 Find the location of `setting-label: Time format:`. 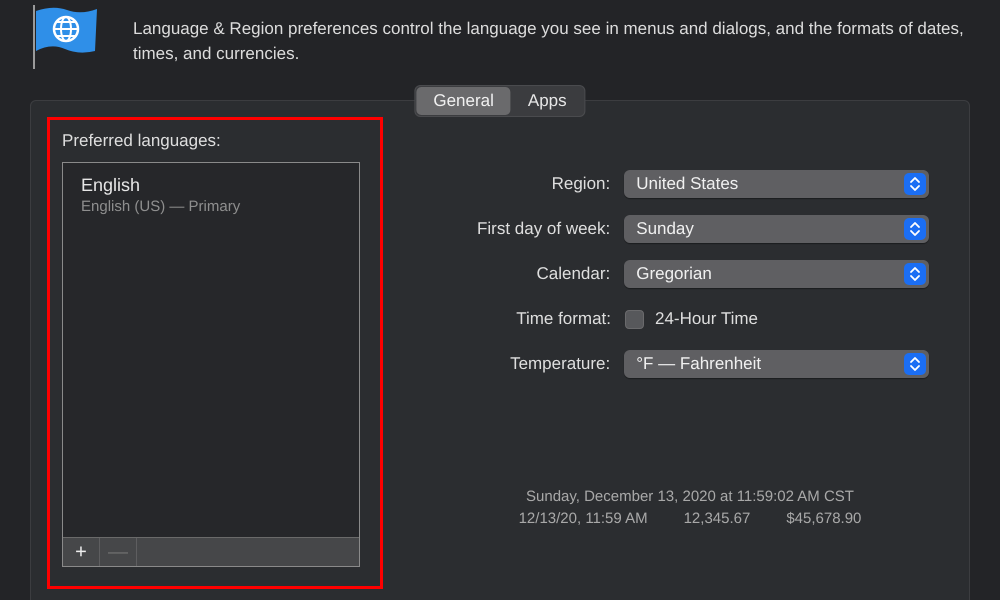

setting-label: Time format: is located at coordinates (563, 319).